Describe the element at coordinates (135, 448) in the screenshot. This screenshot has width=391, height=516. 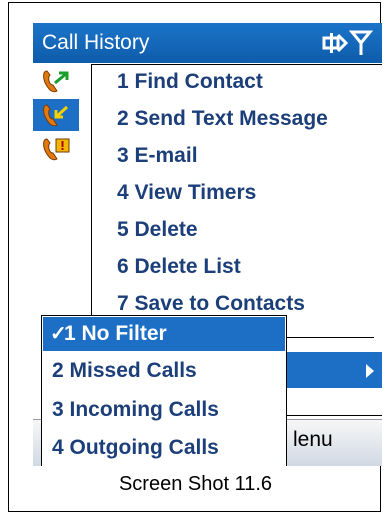
I see `submenu-item-outgoing-calls: 4 Outgoing Calls` at that location.